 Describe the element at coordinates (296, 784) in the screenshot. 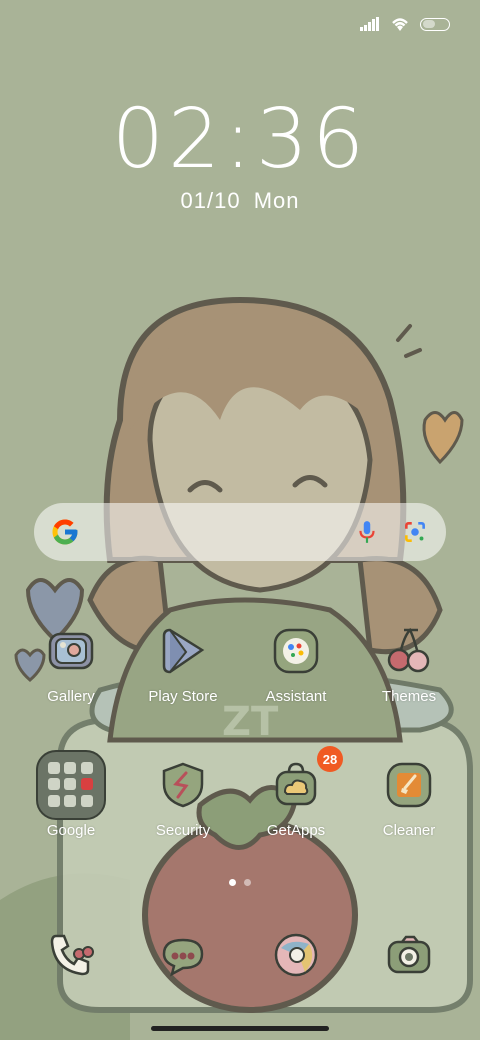

I see `shopping-bag-icon` at that location.